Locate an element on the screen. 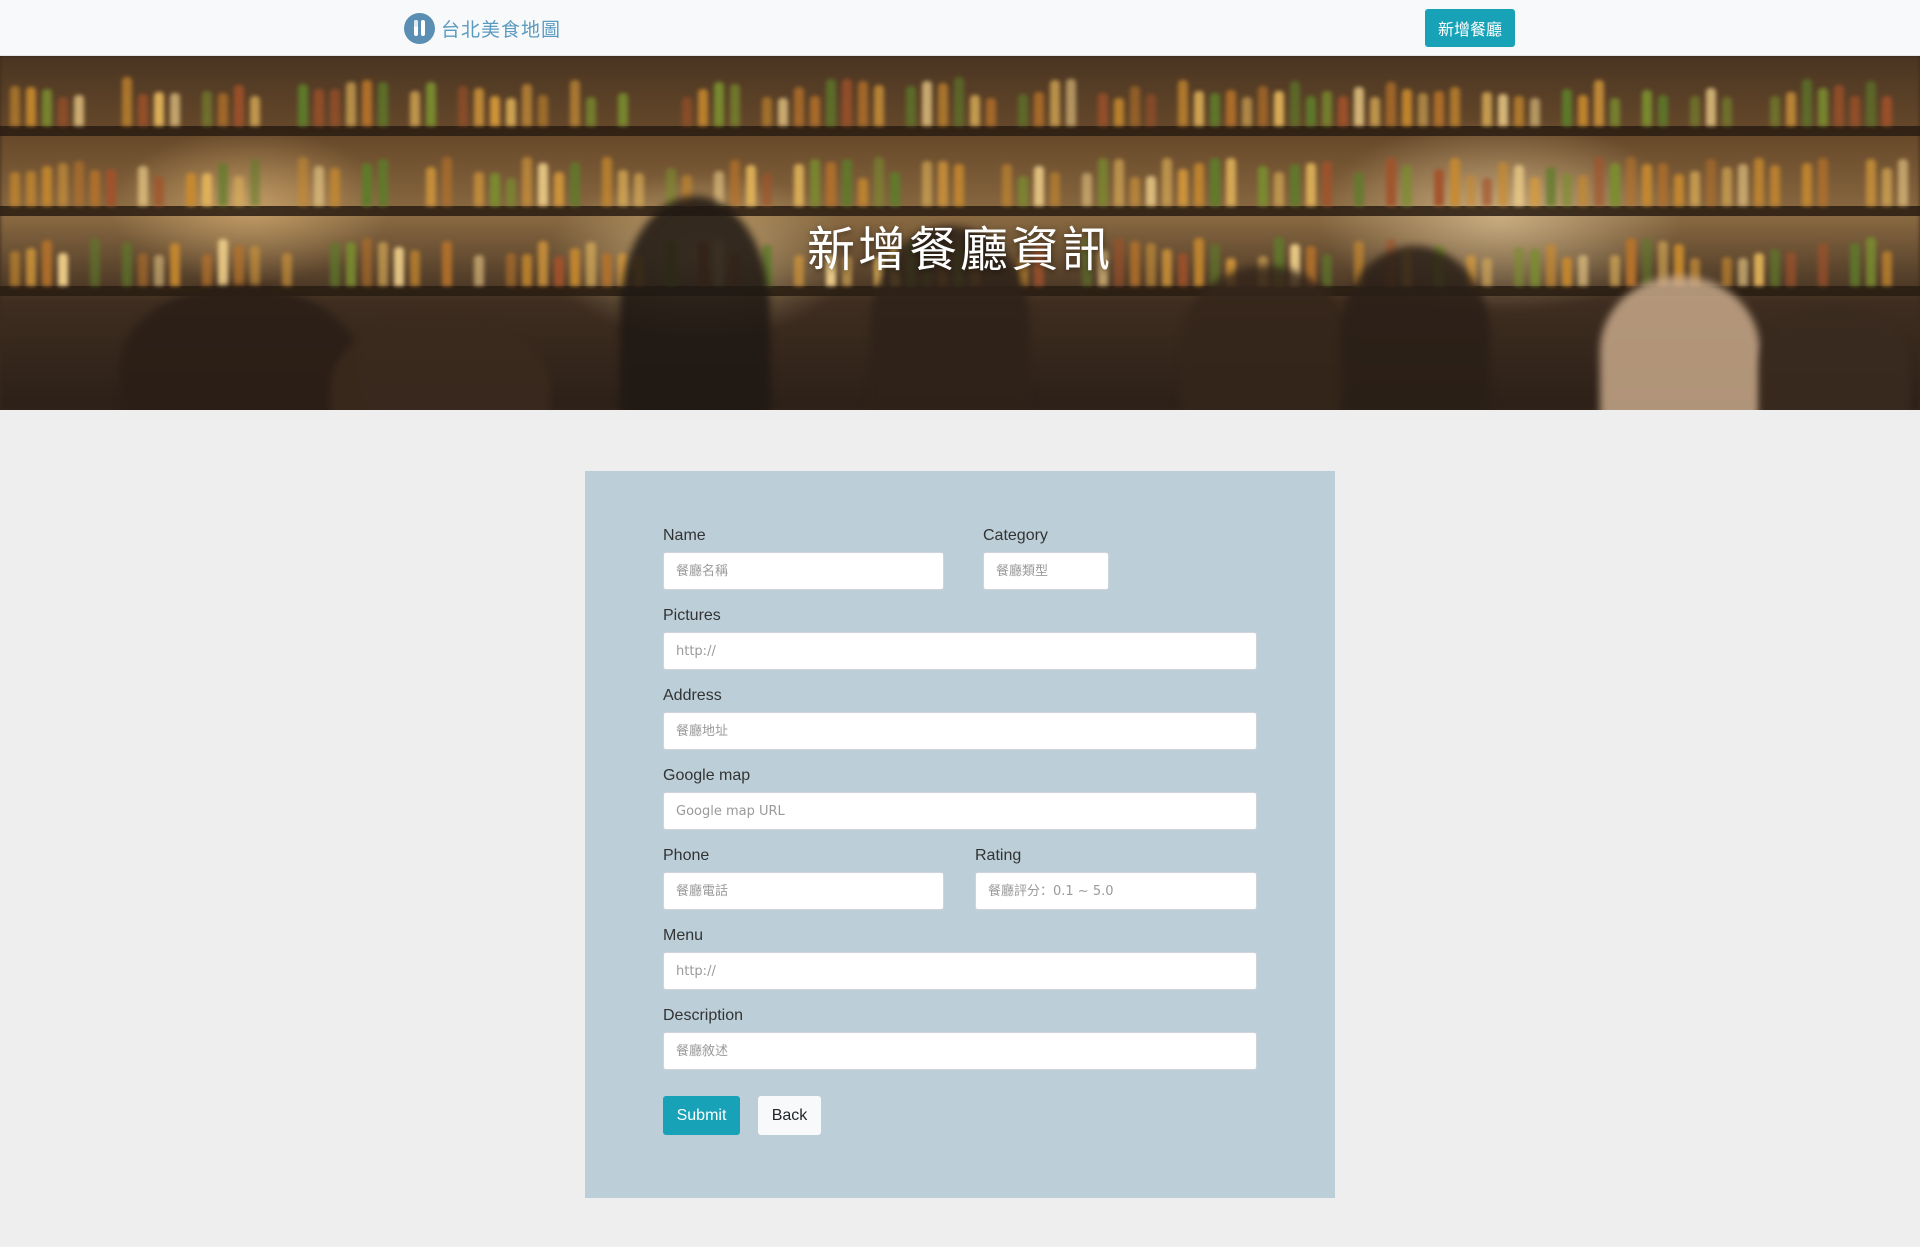 The height and width of the screenshot is (1247, 1920). menu-label: Menu is located at coordinates (683, 935).